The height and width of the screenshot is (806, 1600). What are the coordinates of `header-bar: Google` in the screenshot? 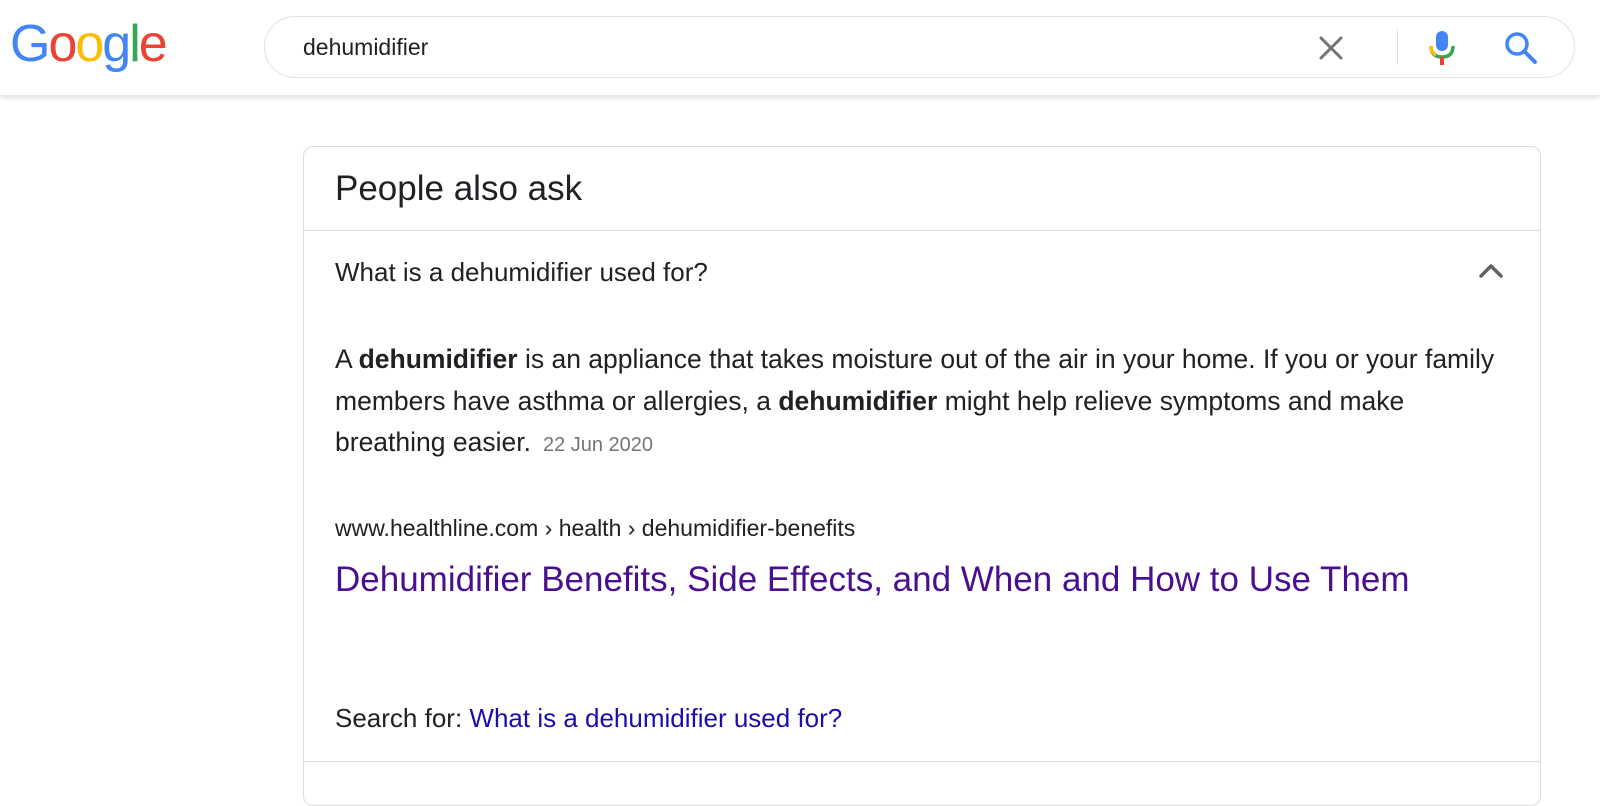 It's located at (800, 48).